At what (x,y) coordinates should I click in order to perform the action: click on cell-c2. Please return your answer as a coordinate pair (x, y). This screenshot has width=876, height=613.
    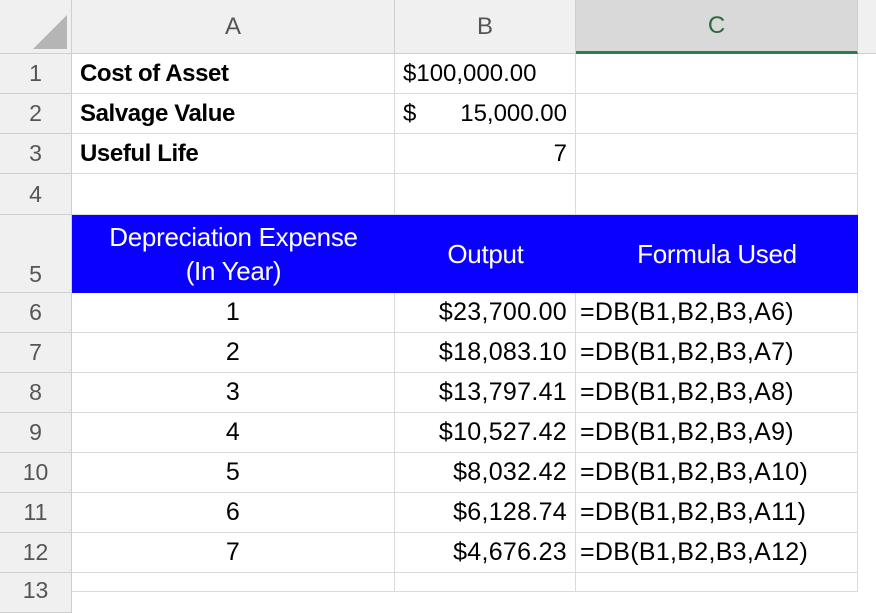
    Looking at the image, I should click on (717, 114).